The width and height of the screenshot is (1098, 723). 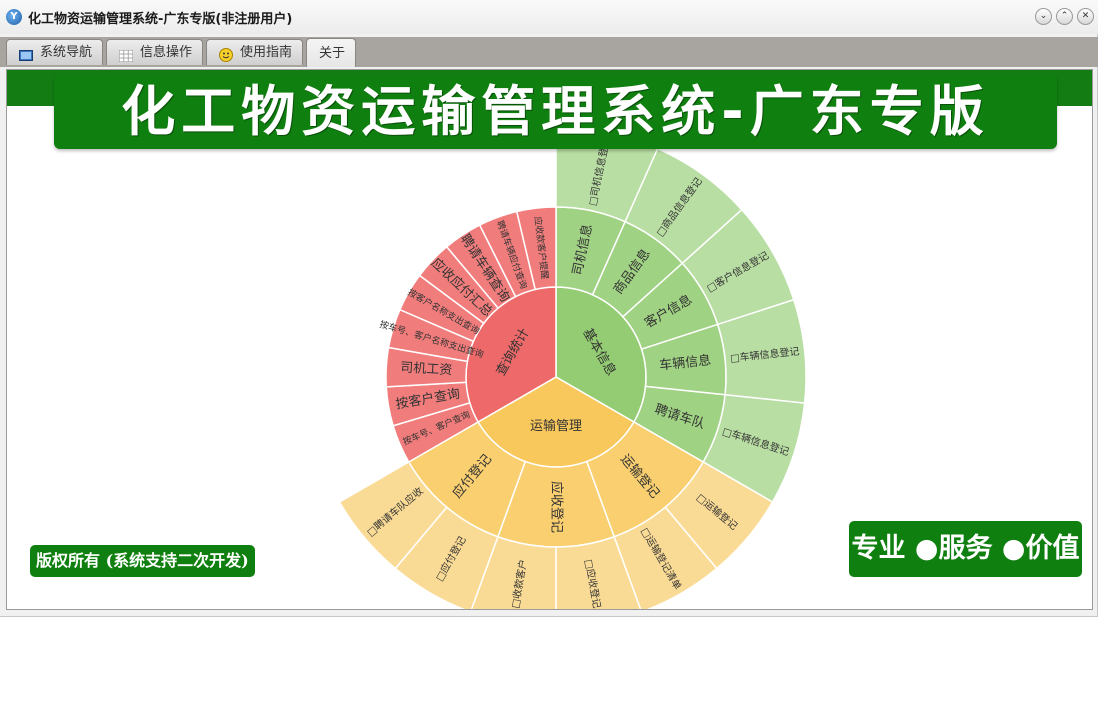 I want to click on tab-about: 关于, so click(x=331, y=52).